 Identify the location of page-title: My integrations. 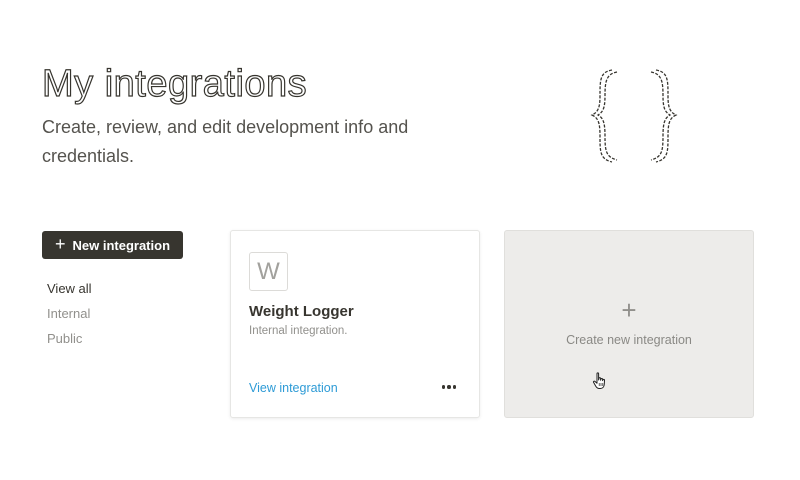
(174, 83).